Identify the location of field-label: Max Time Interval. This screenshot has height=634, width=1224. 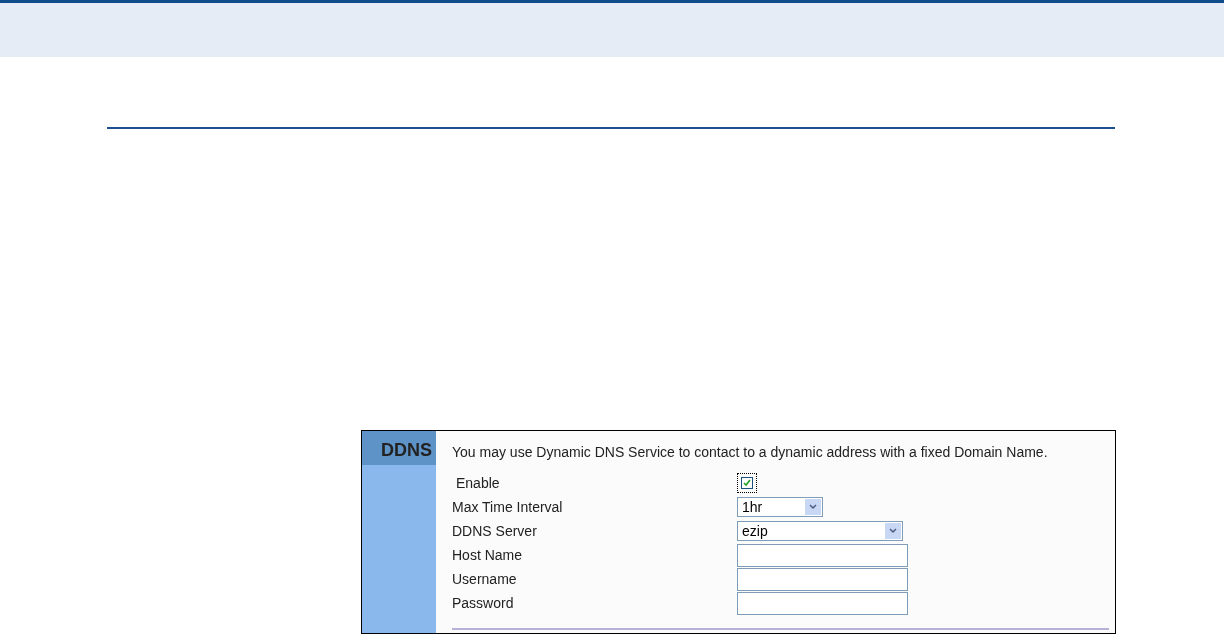
(508, 507).